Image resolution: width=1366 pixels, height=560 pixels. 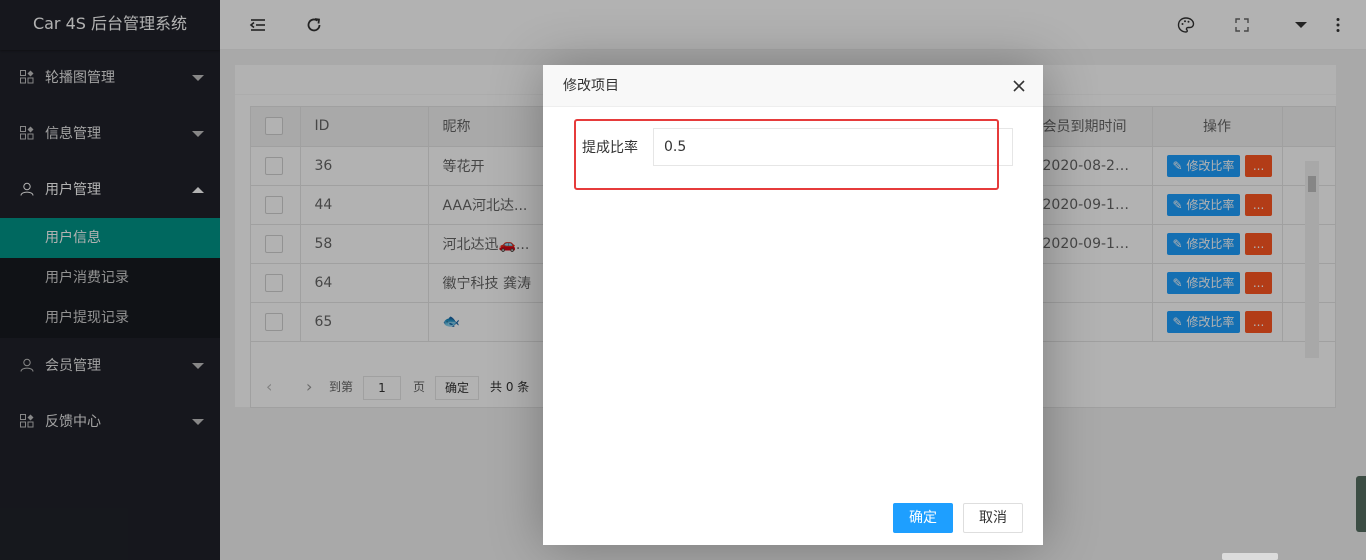 What do you see at coordinates (1361, 504) in the screenshot?
I see `edge-widget` at bounding box center [1361, 504].